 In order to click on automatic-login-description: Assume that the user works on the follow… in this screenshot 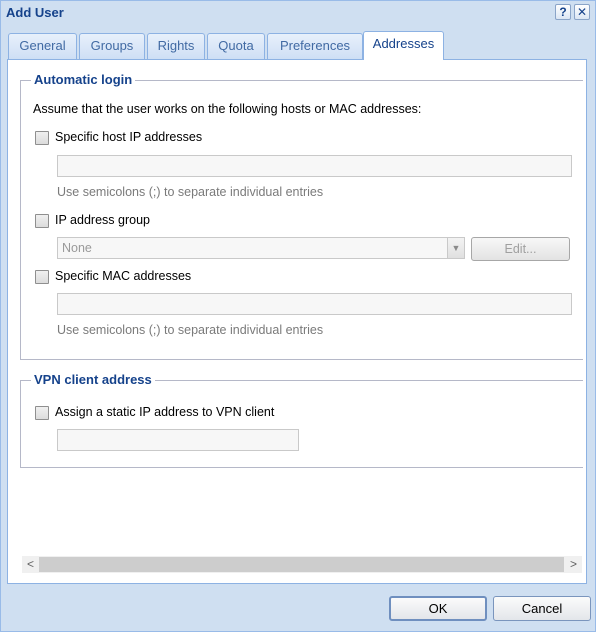, I will do `click(227, 109)`.